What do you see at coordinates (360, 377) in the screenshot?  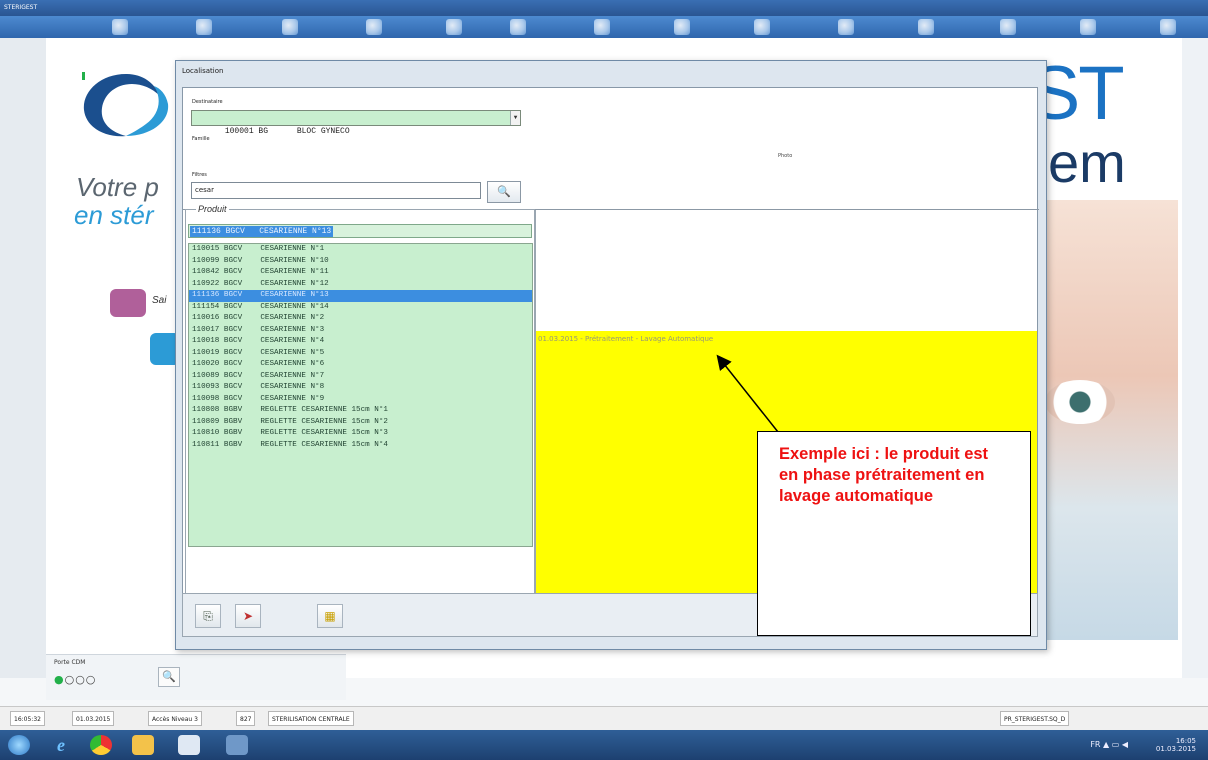 I see `list-item: 110089 BGCV CESARIENNE N°7` at bounding box center [360, 377].